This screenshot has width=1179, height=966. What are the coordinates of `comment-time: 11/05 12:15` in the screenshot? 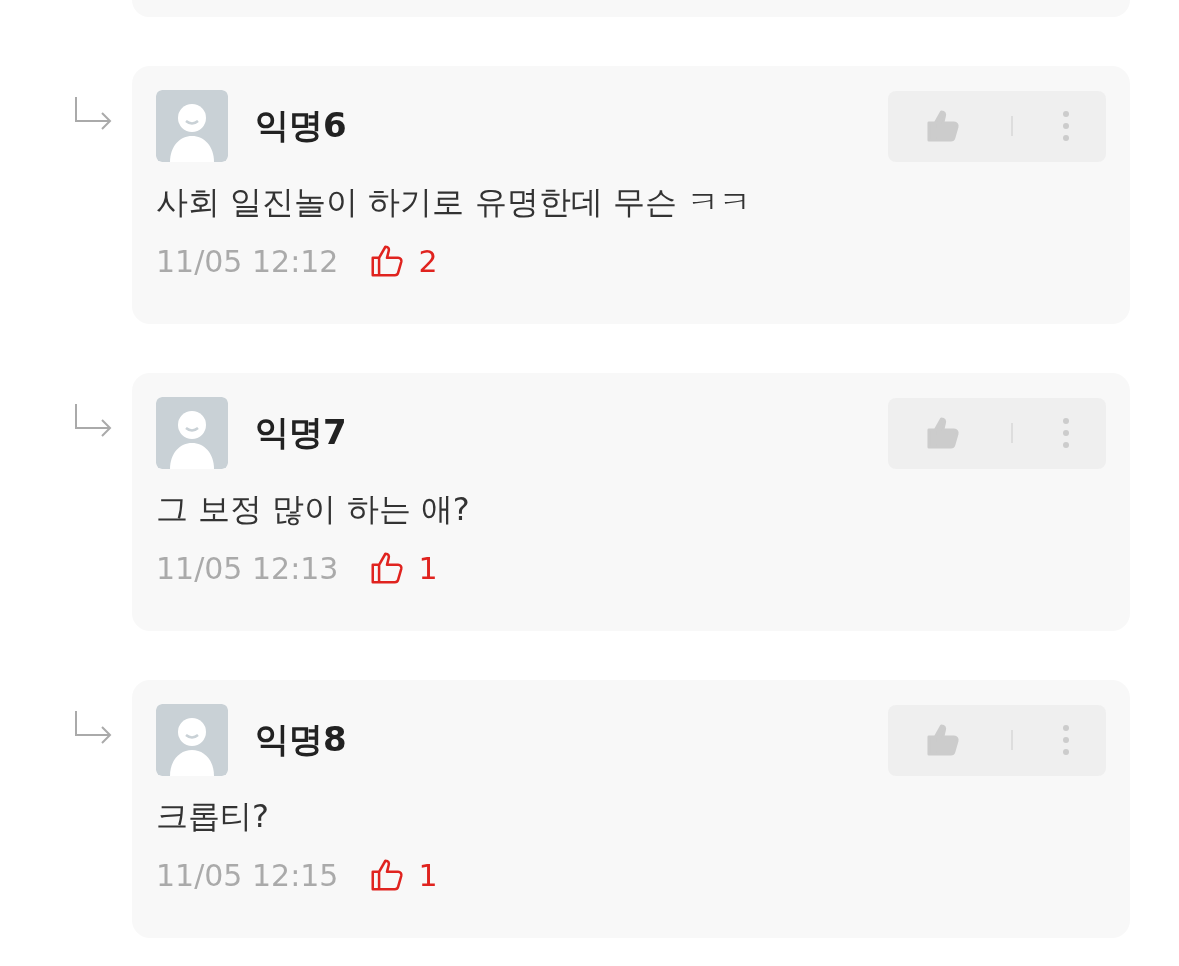 It's located at (247, 875).